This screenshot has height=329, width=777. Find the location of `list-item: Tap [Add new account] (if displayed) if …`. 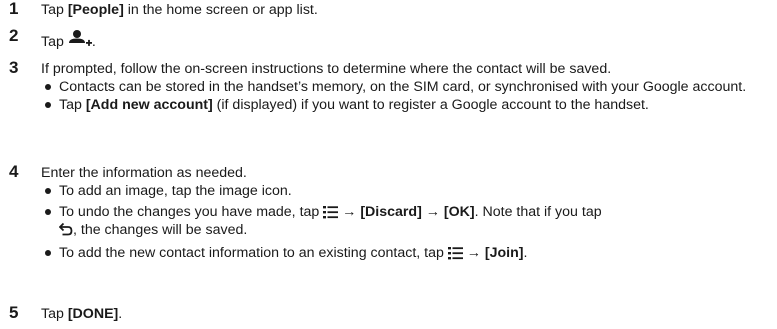

list-item: Tap [Add new account] (if displayed) if … is located at coordinates (407, 105).